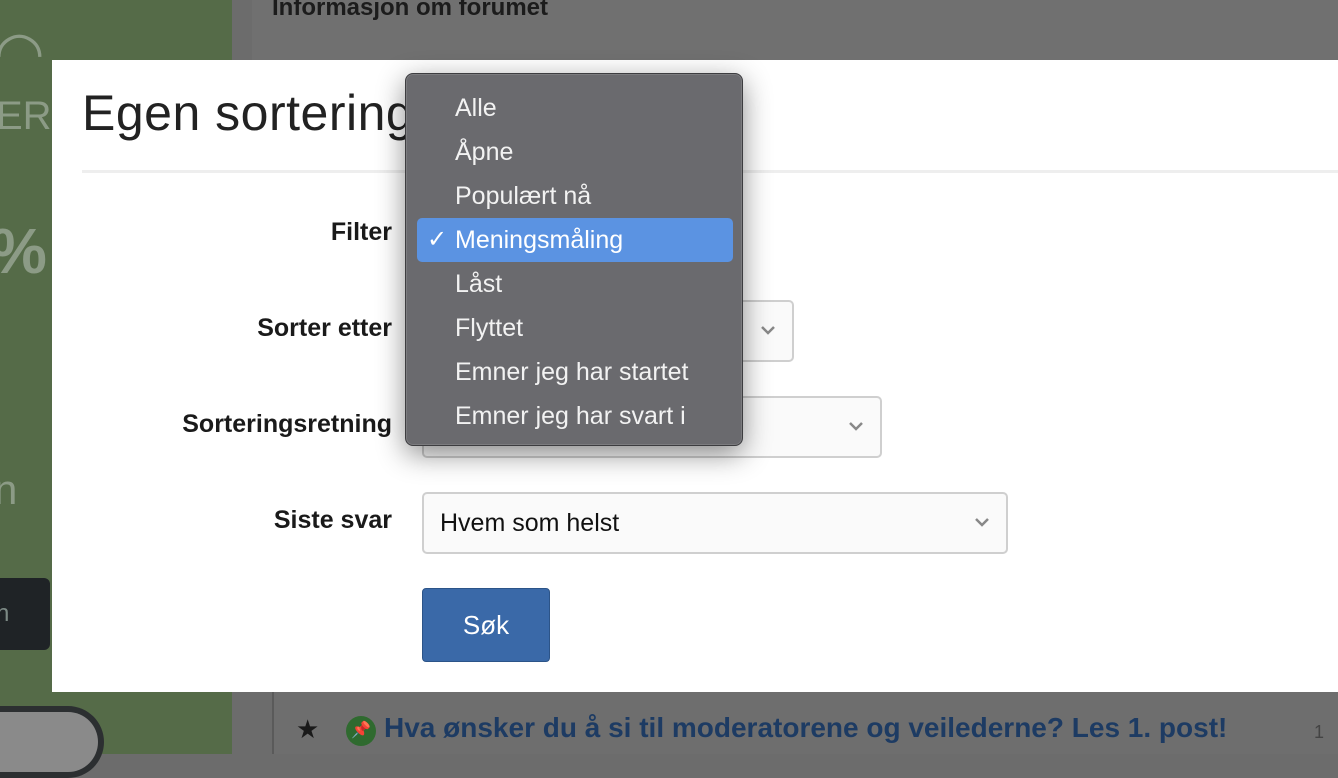  I want to click on last-reply-value: Hvem som helst, so click(530, 523).